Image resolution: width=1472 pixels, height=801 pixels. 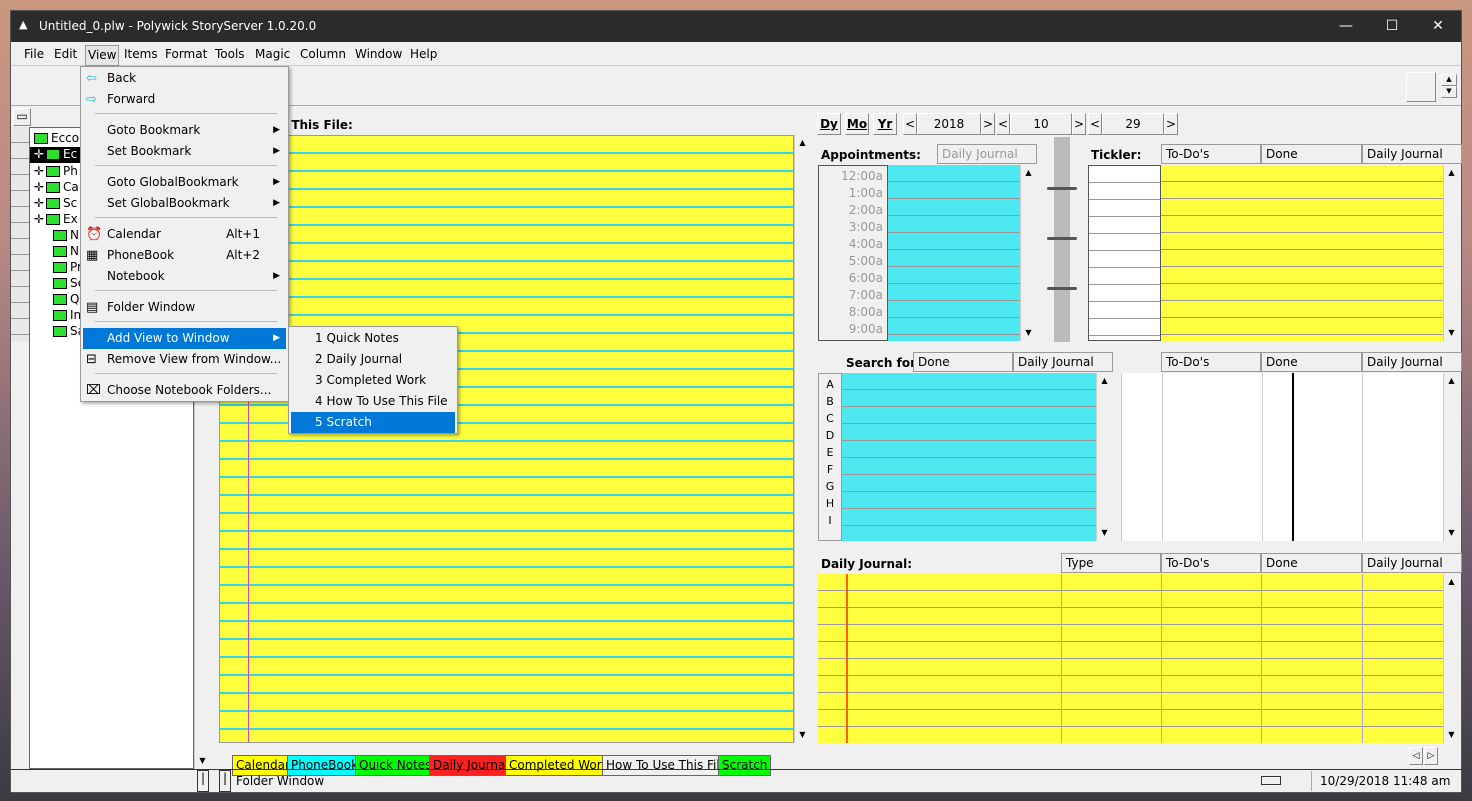 I want to click on tabs-scroll-right: ▷, so click(x=1431, y=756).